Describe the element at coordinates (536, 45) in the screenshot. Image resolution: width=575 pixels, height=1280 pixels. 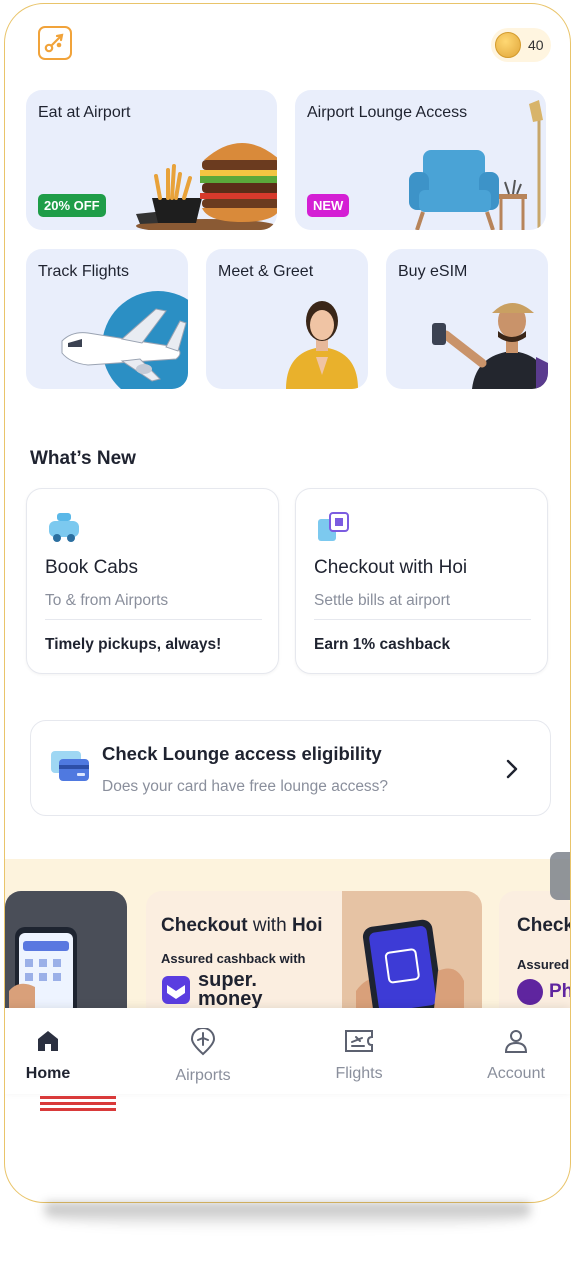
I see `coin-count: 40` at that location.